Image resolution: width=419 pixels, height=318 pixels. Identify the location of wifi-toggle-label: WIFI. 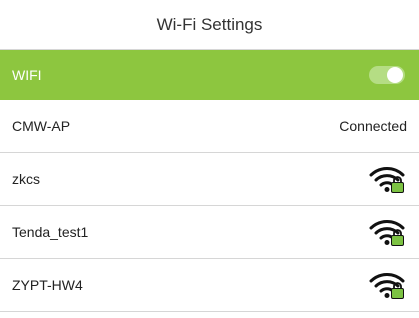
(27, 75).